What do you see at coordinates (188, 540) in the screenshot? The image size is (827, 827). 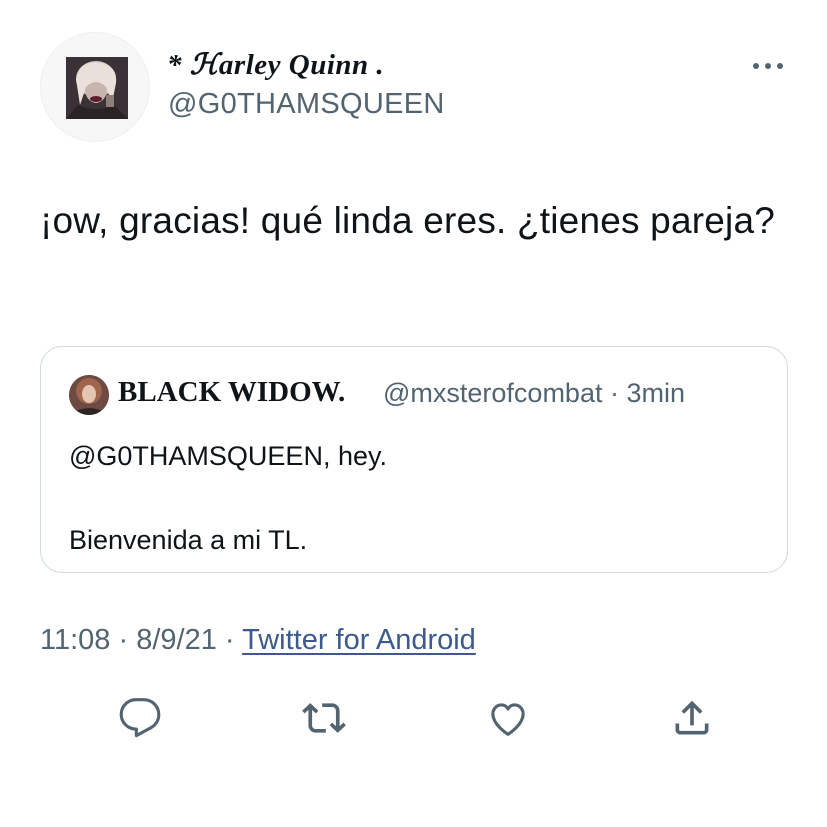 I see `quoted-tweet-line: Bienvenida a mi TL.` at bounding box center [188, 540].